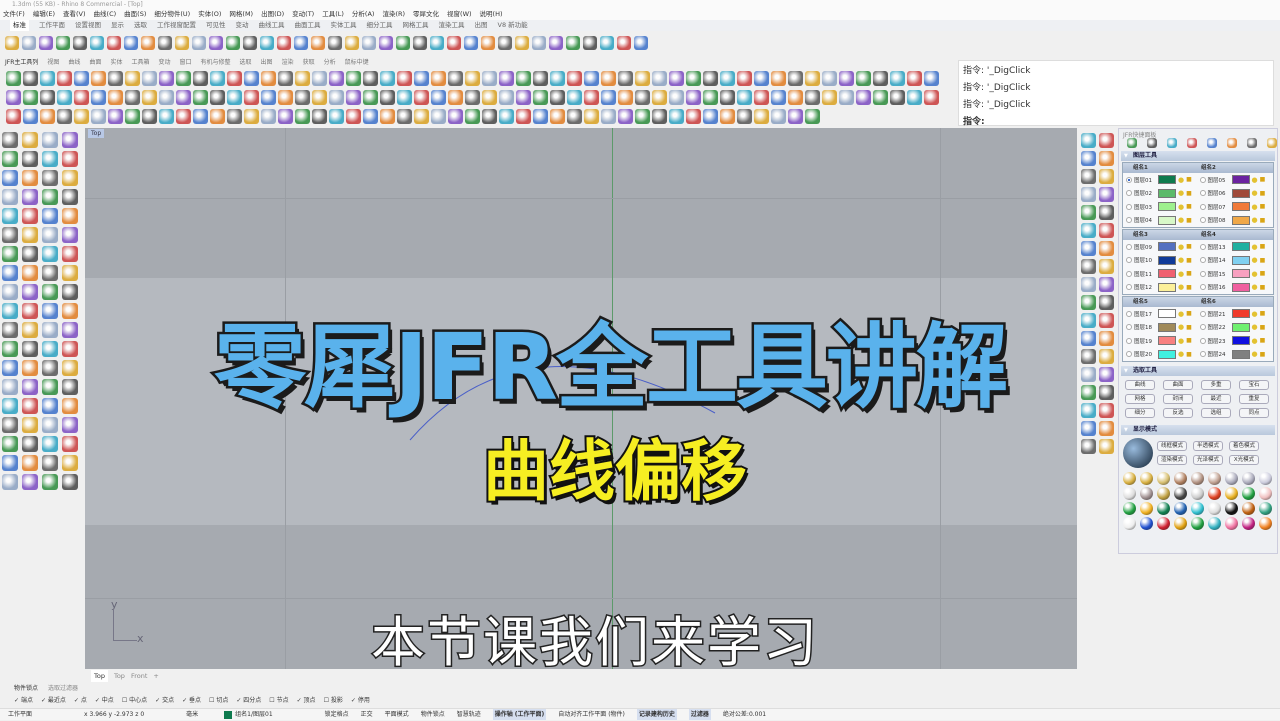 The height and width of the screenshot is (721, 1280). Describe the element at coordinates (699, 714) in the screenshot. I see `filter-toggle: 过滤器` at that location.